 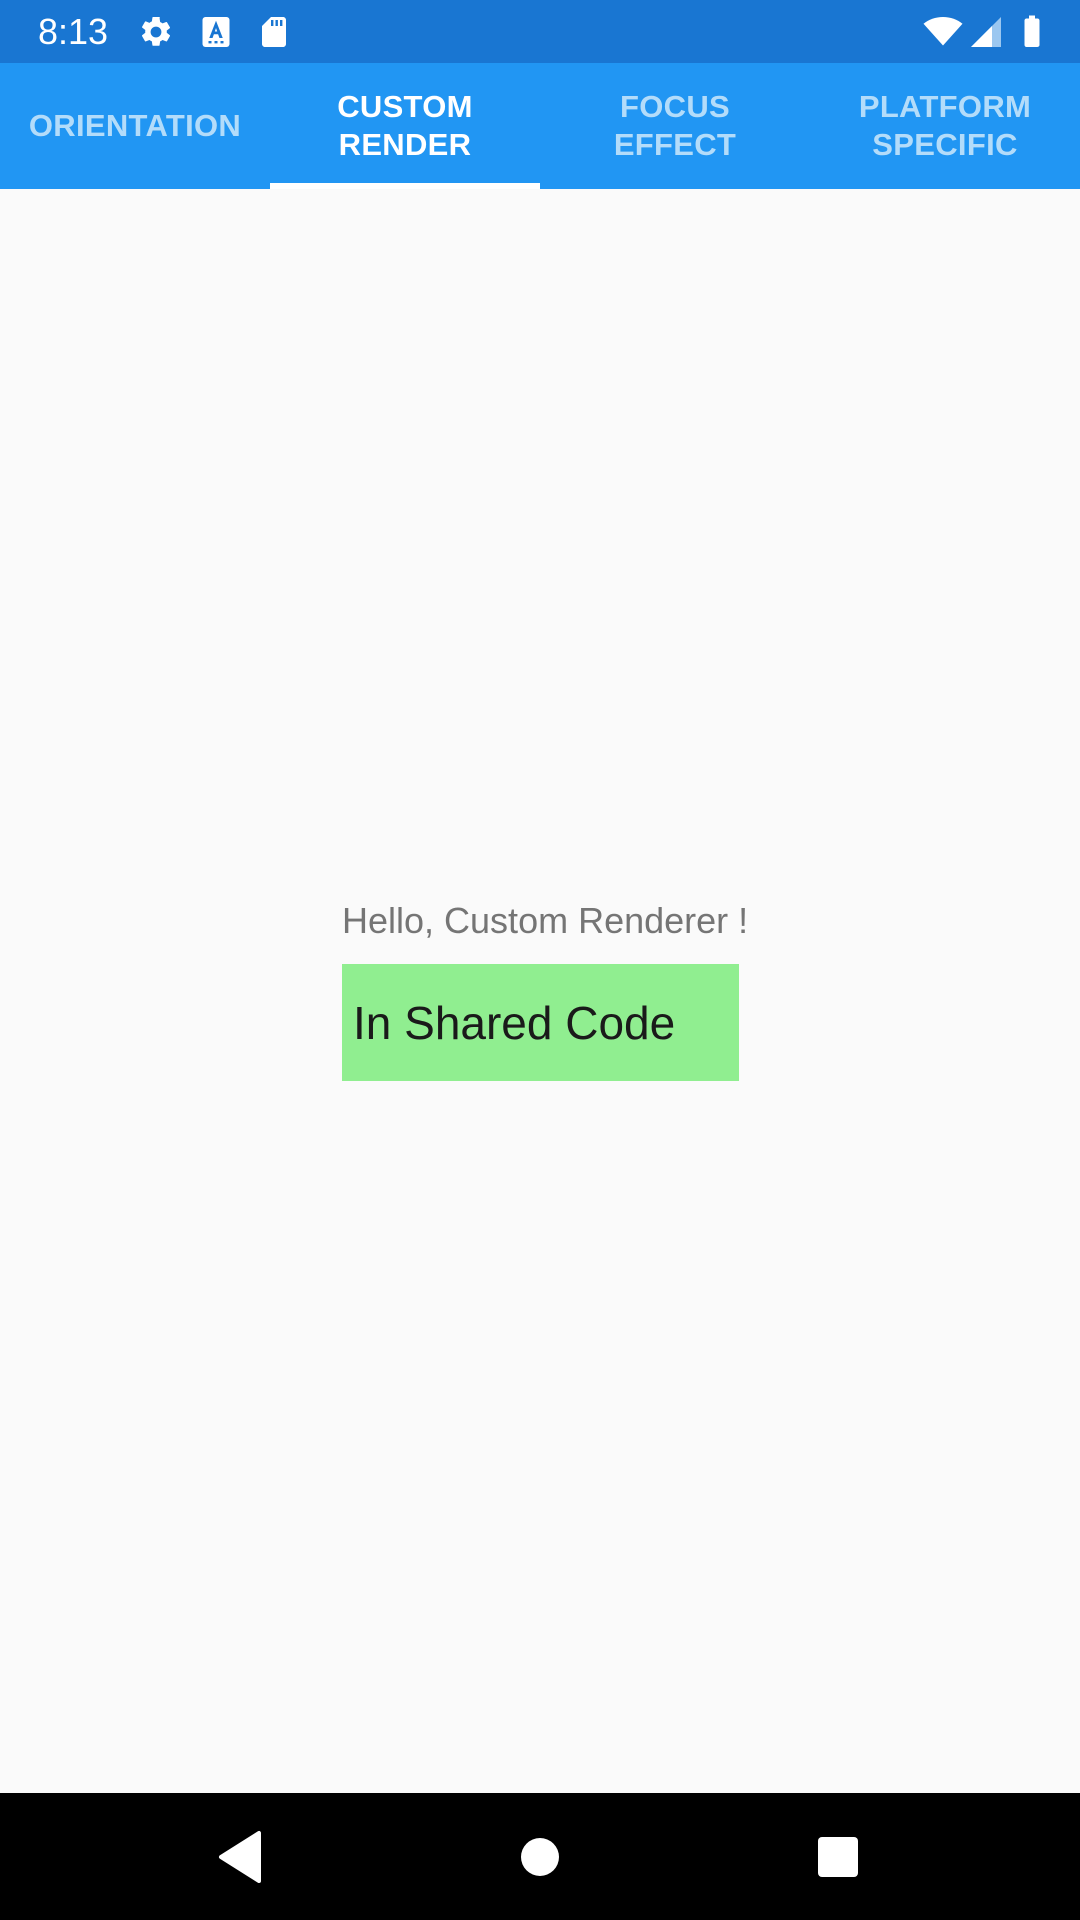 I want to click on accessibility-a-icon, so click(x=216, y=32).